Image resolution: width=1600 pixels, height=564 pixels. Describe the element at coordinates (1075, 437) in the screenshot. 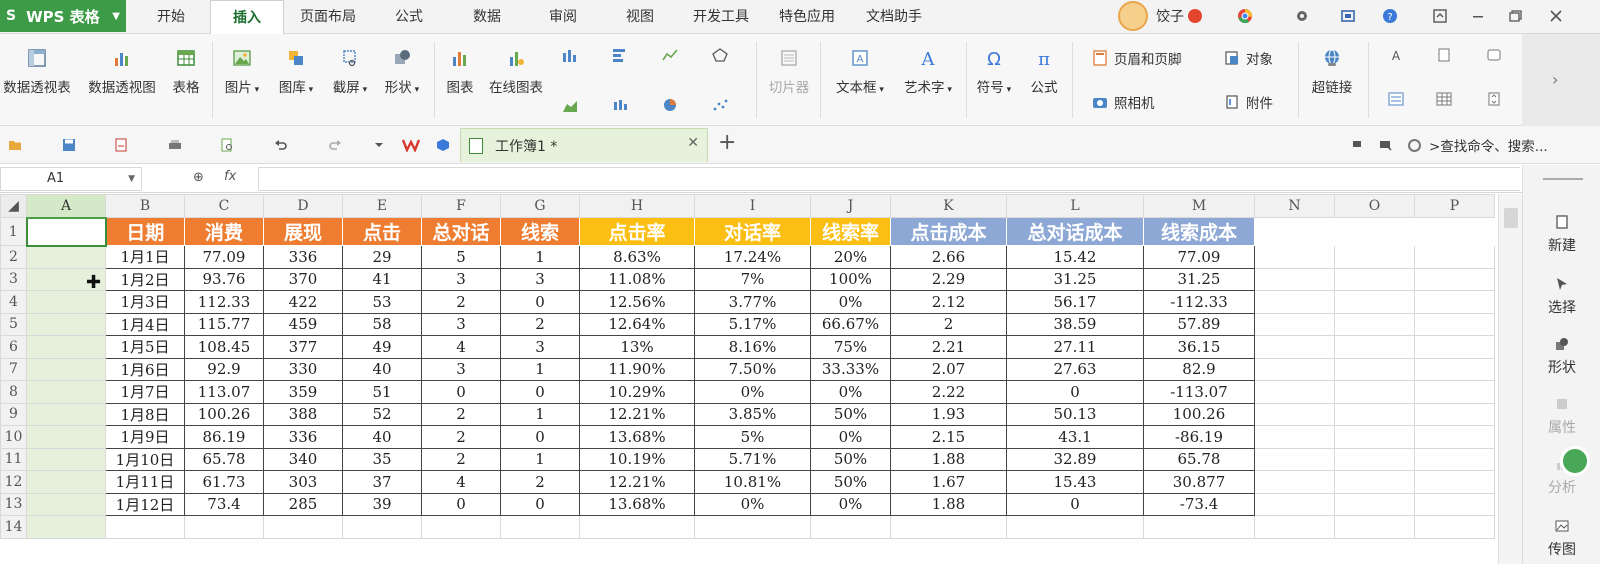

I see `data-cell: 43.1` at that location.